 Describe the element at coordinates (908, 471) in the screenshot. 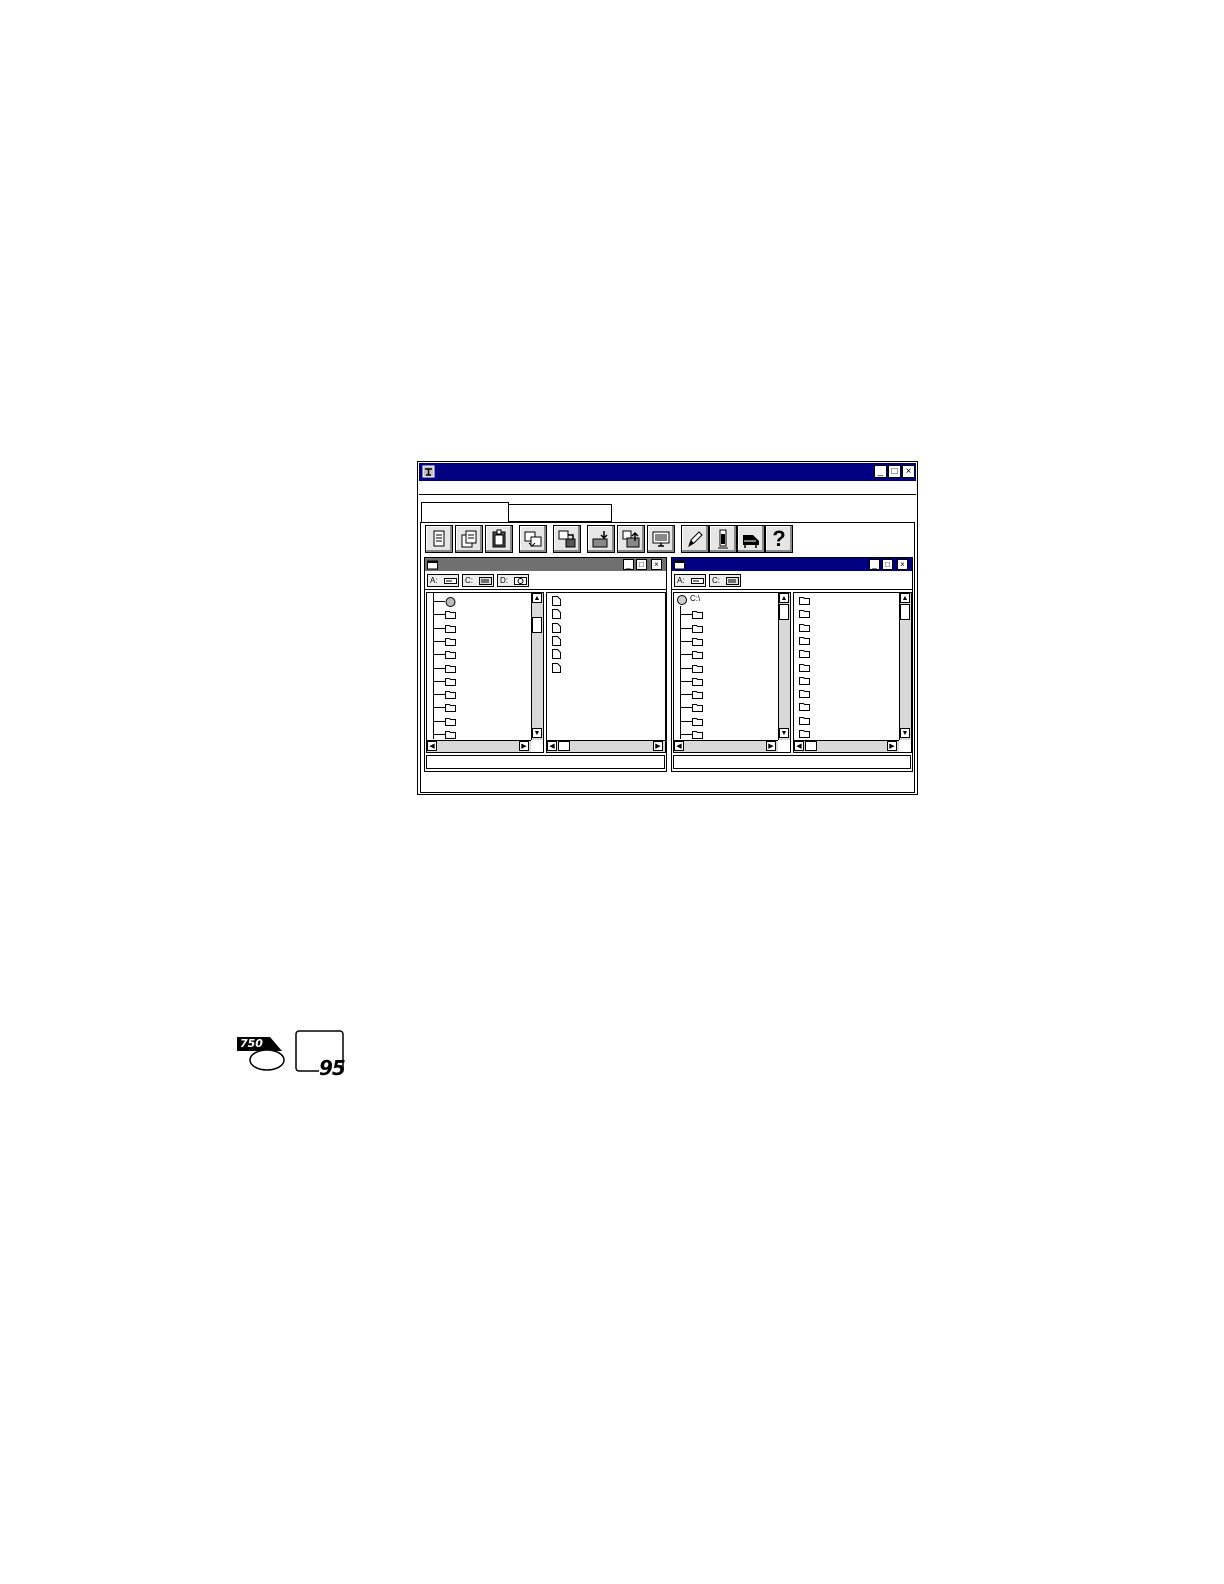

I see `close-button: ×` at that location.